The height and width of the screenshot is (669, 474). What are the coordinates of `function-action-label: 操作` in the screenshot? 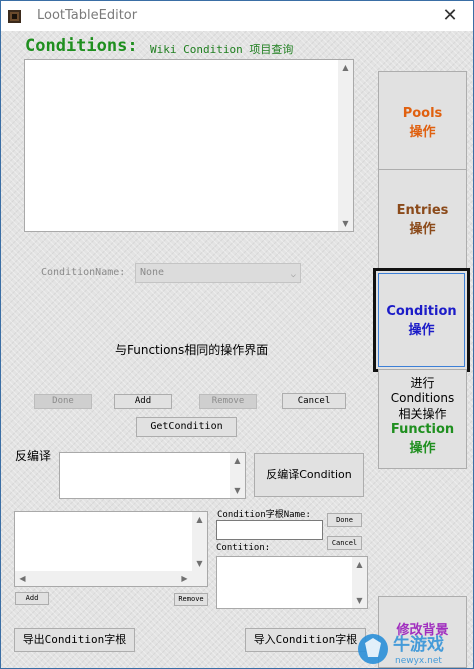 It's located at (422, 448).